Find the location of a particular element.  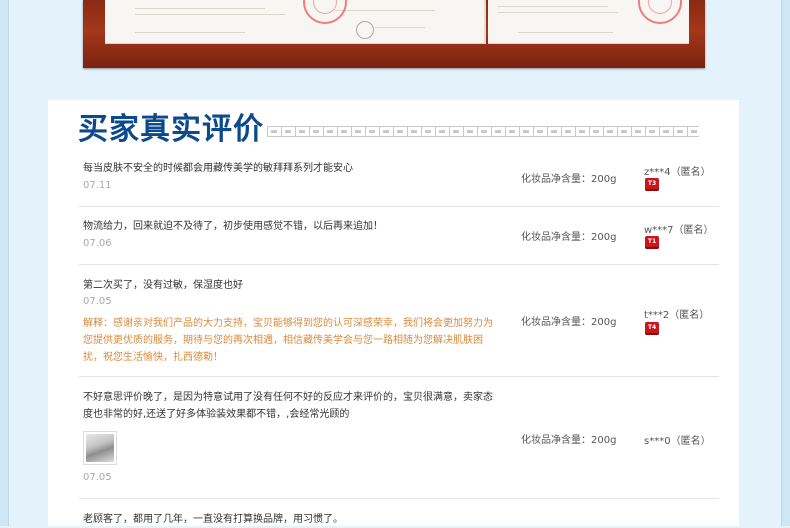

review-row: 老顾客了，都用了几年，一直没有打算换品牌，用习惯了。 is located at coordinates (399, 512).